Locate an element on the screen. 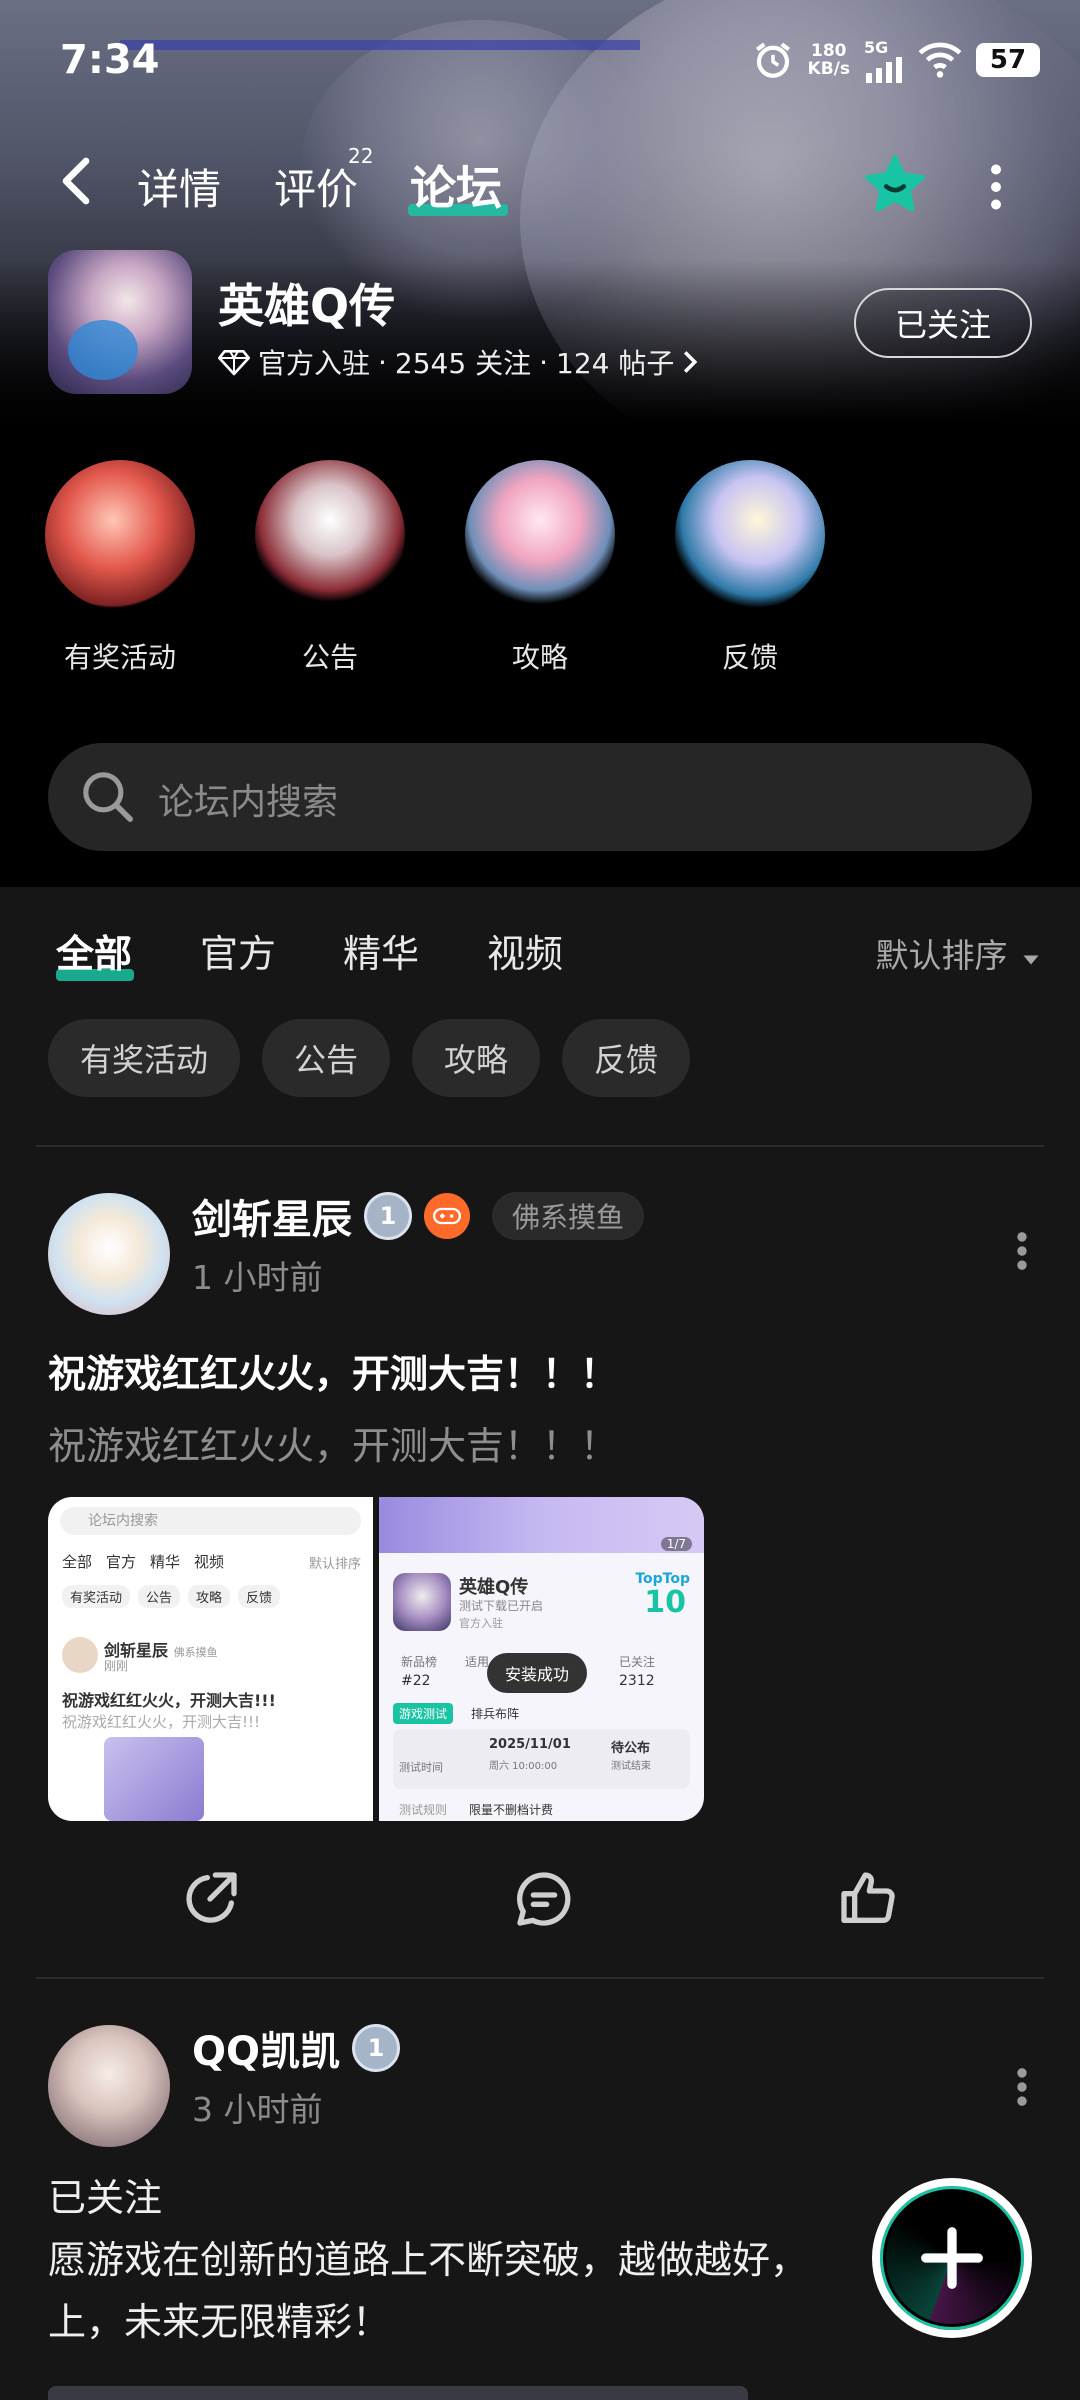  gamepad-badge-icon is located at coordinates (447, 1216).